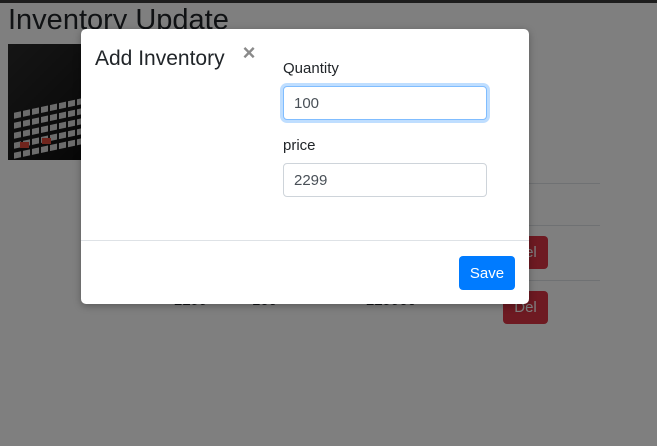 The width and height of the screenshot is (657, 446). Describe the element at coordinates (311, 68) in the screenshot. I see `quantity-label: Quantity` at that location.